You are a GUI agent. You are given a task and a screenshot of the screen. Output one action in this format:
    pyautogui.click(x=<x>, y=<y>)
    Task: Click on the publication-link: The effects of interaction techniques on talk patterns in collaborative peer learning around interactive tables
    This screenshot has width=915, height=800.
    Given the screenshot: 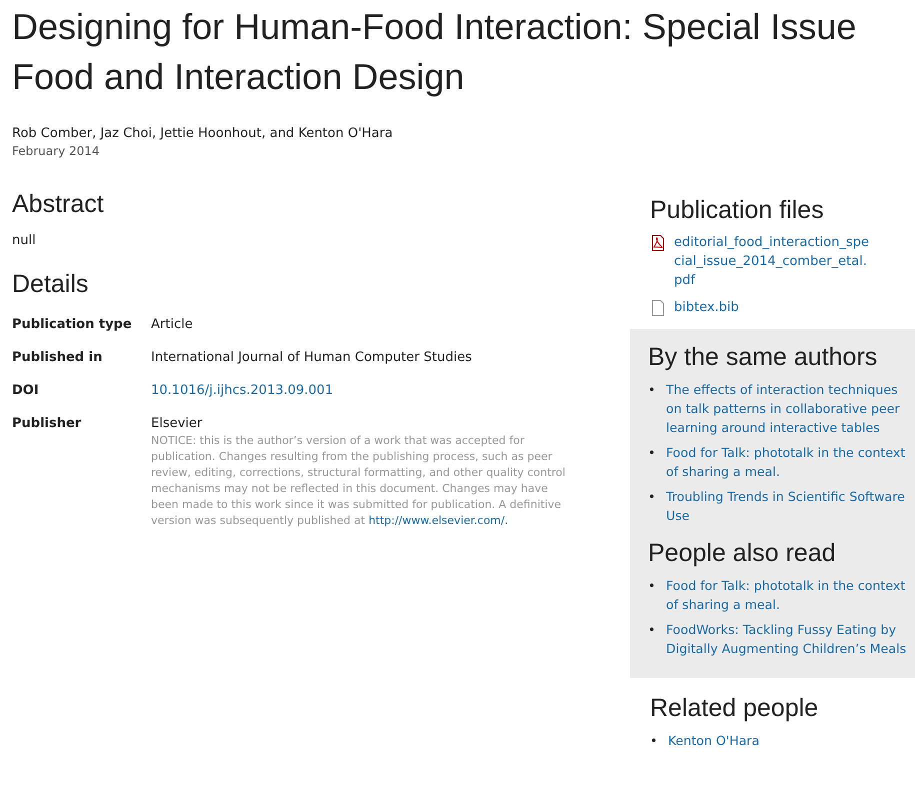 What is the action you would take?
    pyautogui.click(x=789, y=408)
    